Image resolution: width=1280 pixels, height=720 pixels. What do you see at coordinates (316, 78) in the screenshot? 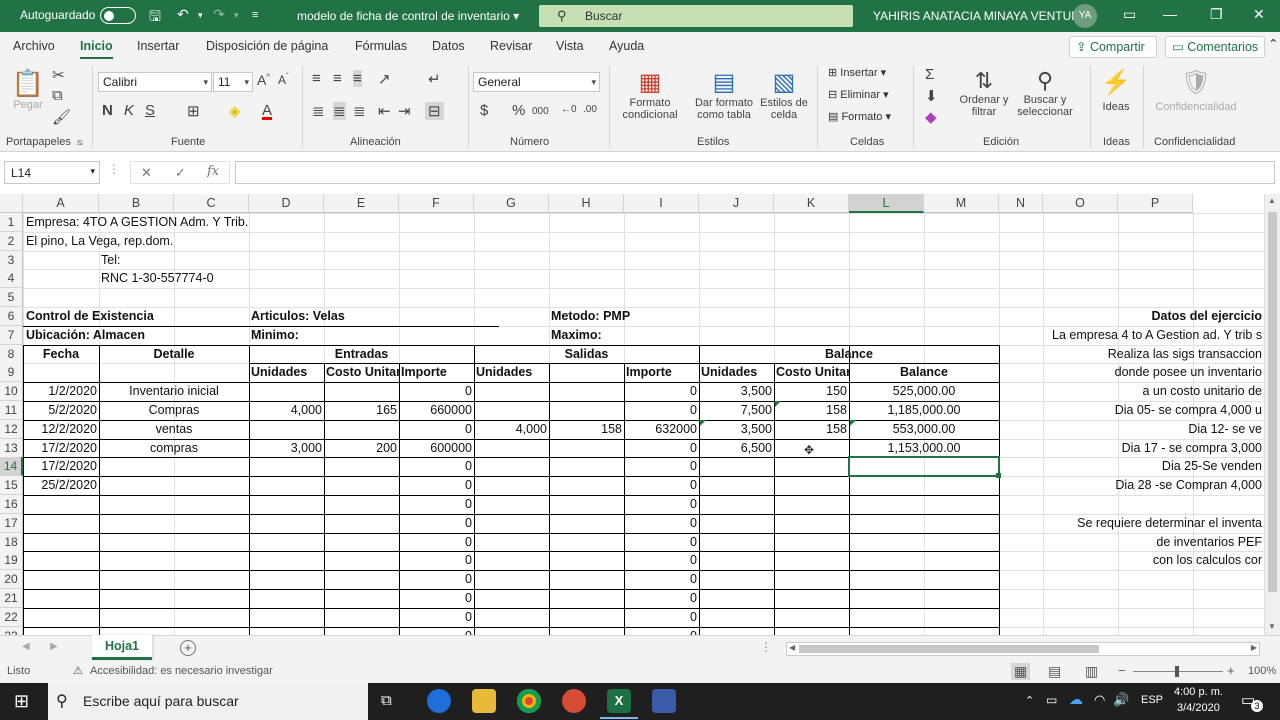
I see `align-top-icon: ≡` at bounding box center [316, 78].